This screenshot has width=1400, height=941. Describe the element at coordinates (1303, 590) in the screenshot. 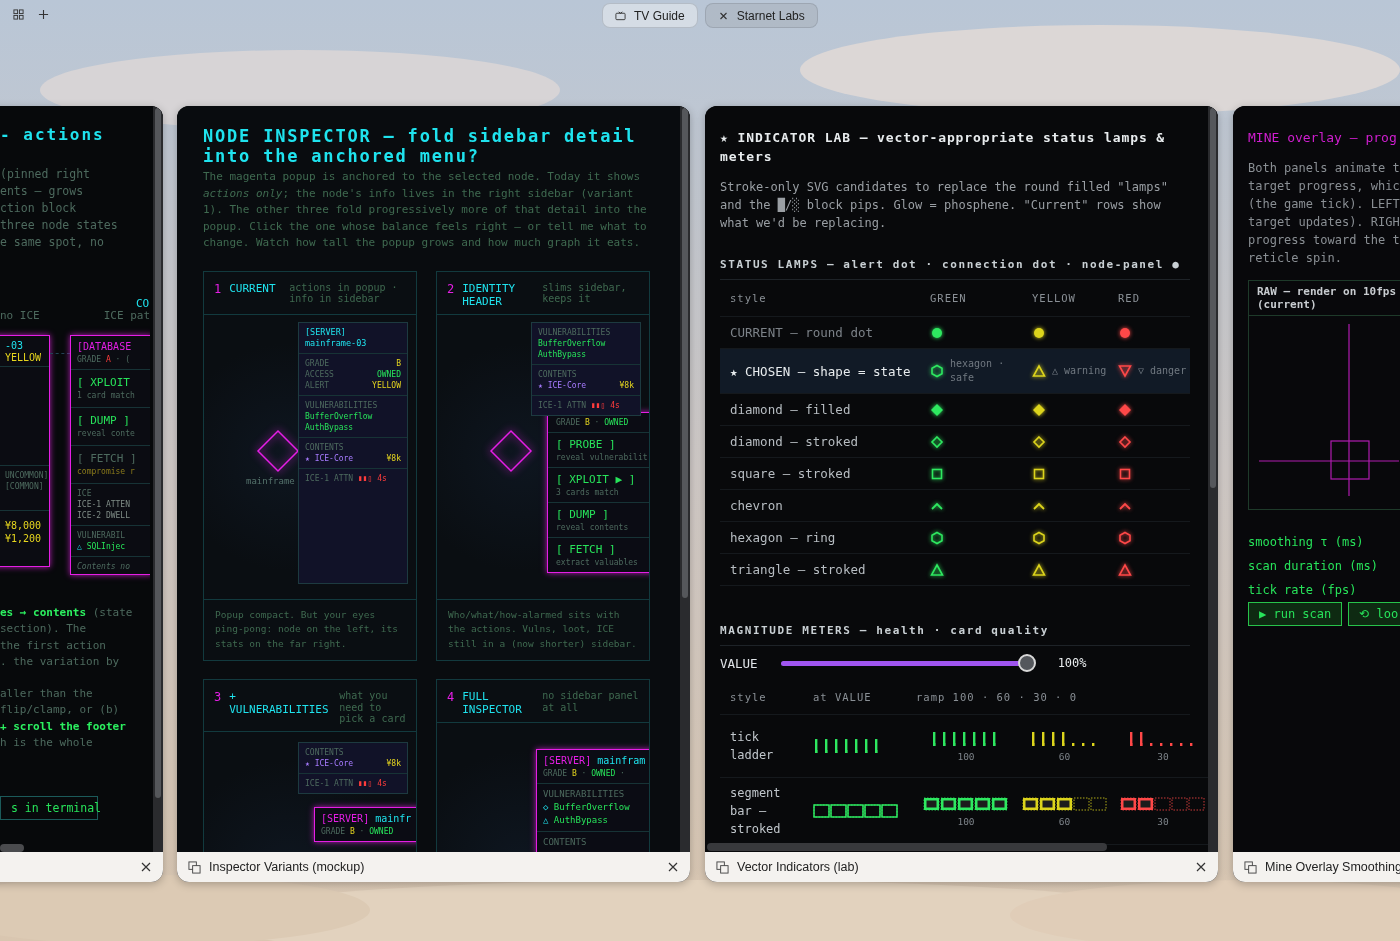

I see `control-label: tick rate (fps)` at that location.